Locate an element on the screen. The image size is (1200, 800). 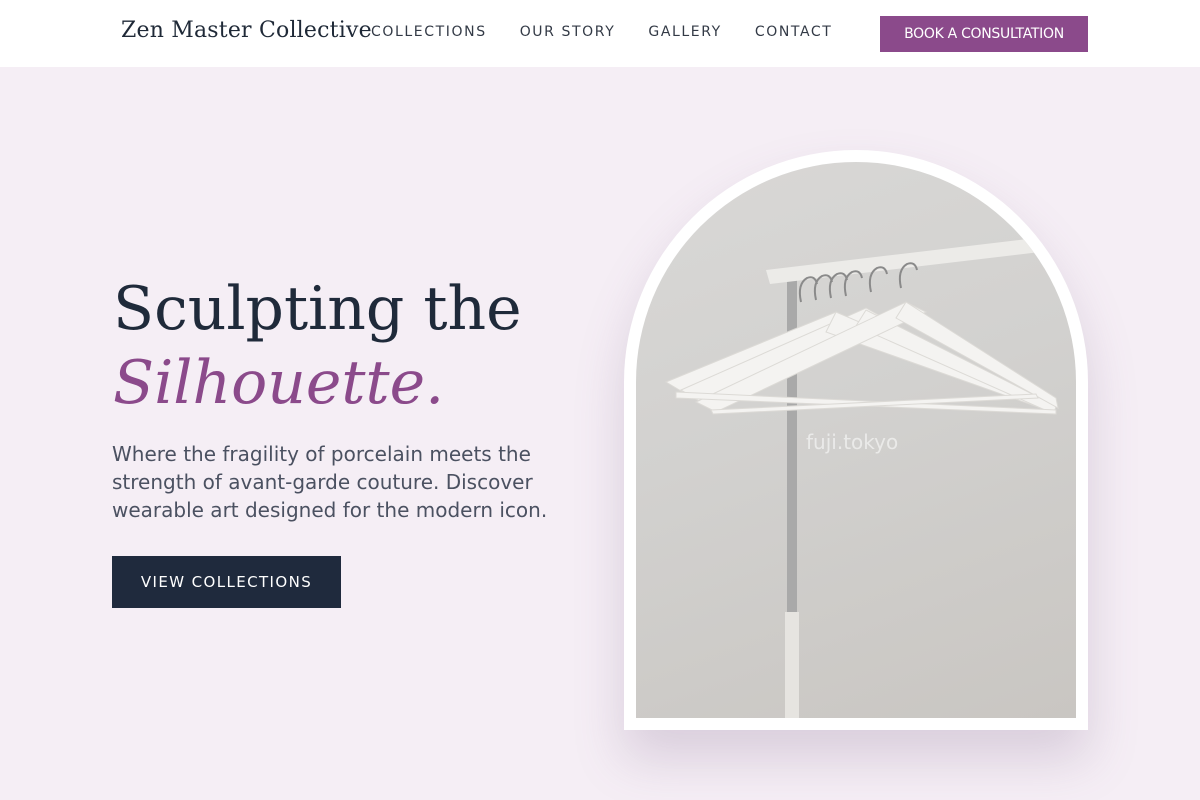
rack-pole-sleeve is located at coordinates (792, 665).